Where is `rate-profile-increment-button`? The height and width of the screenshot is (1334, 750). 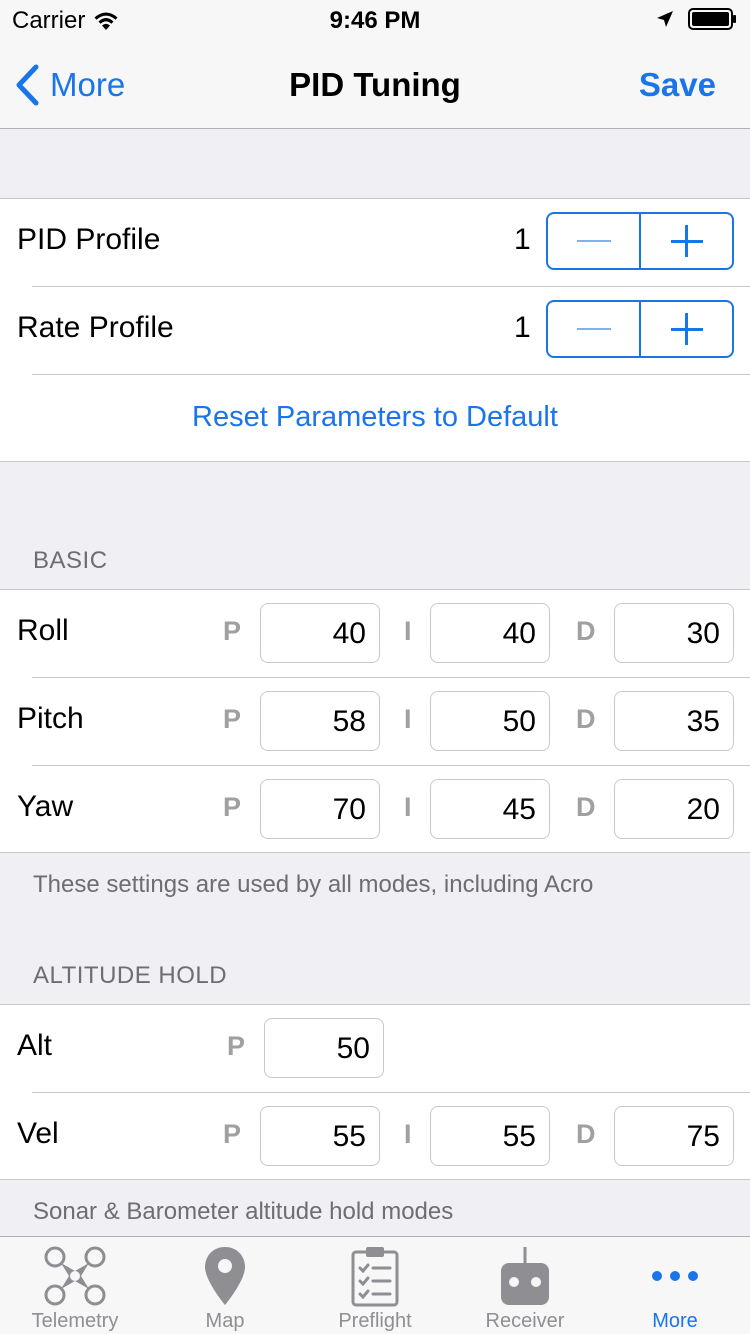
rate-profile-increment-button is located at coordinates (685, 329).